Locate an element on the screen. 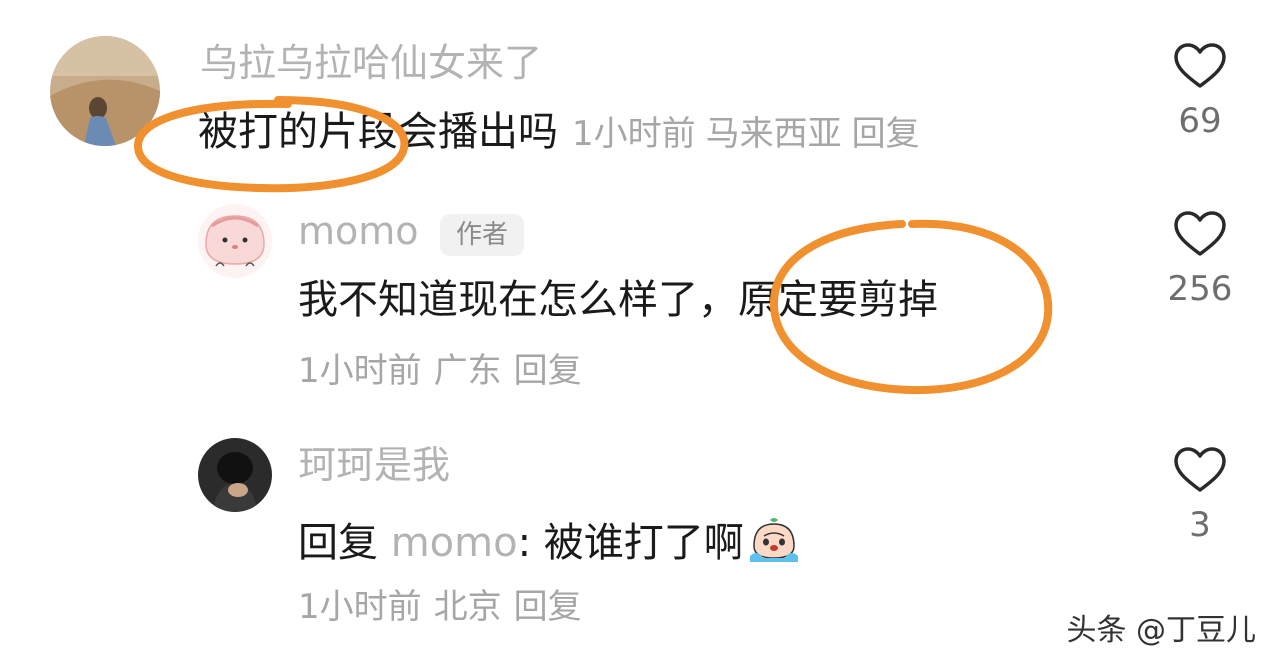 The height and width of the screenshot is (664, 1280). comment-username: 乌拉乌拉哈仙女来了 is located at coordinates (371, 63).